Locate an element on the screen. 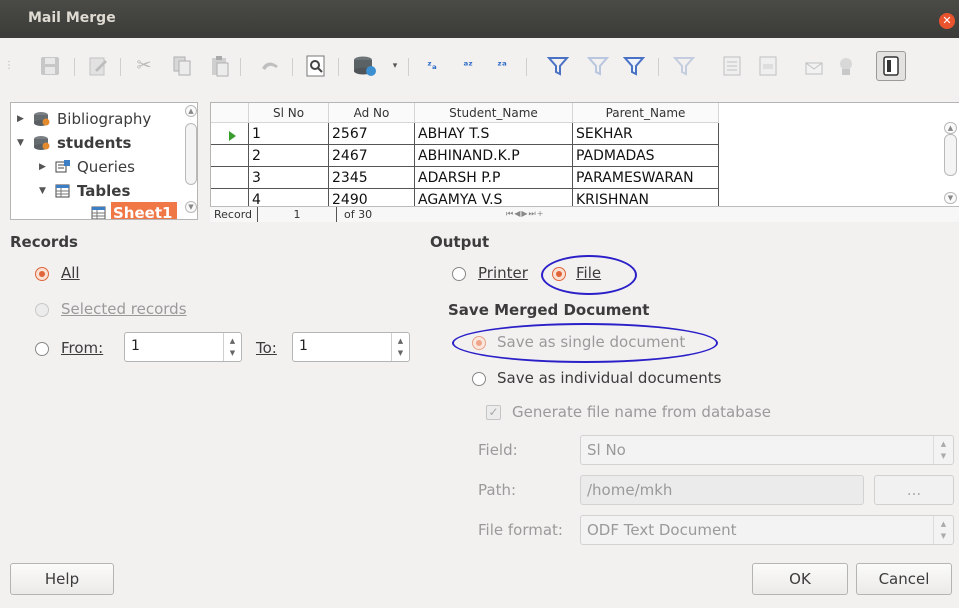 The width and height of the screenshot is (959, 608). filter-icon is located at coordinates (634, 66).